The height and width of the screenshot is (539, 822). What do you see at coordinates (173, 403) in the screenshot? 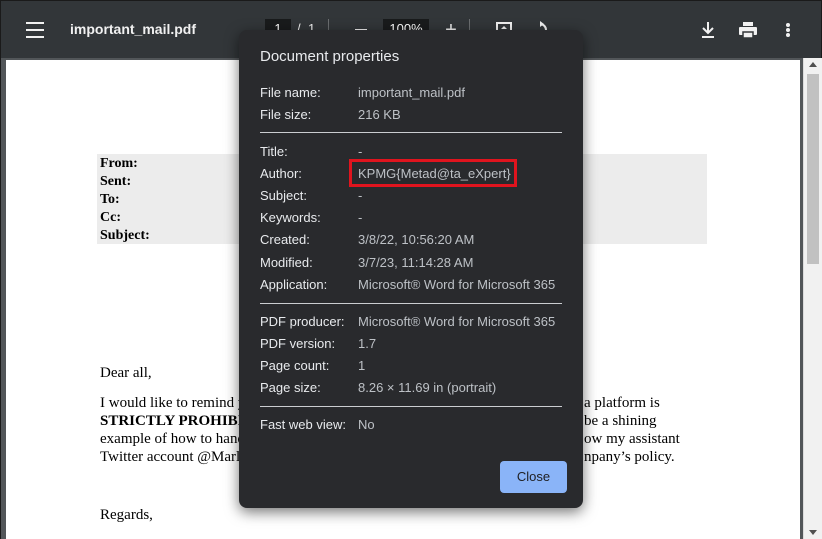
I see `body-line: I would like to remind y` at bounding box center [173, 403].